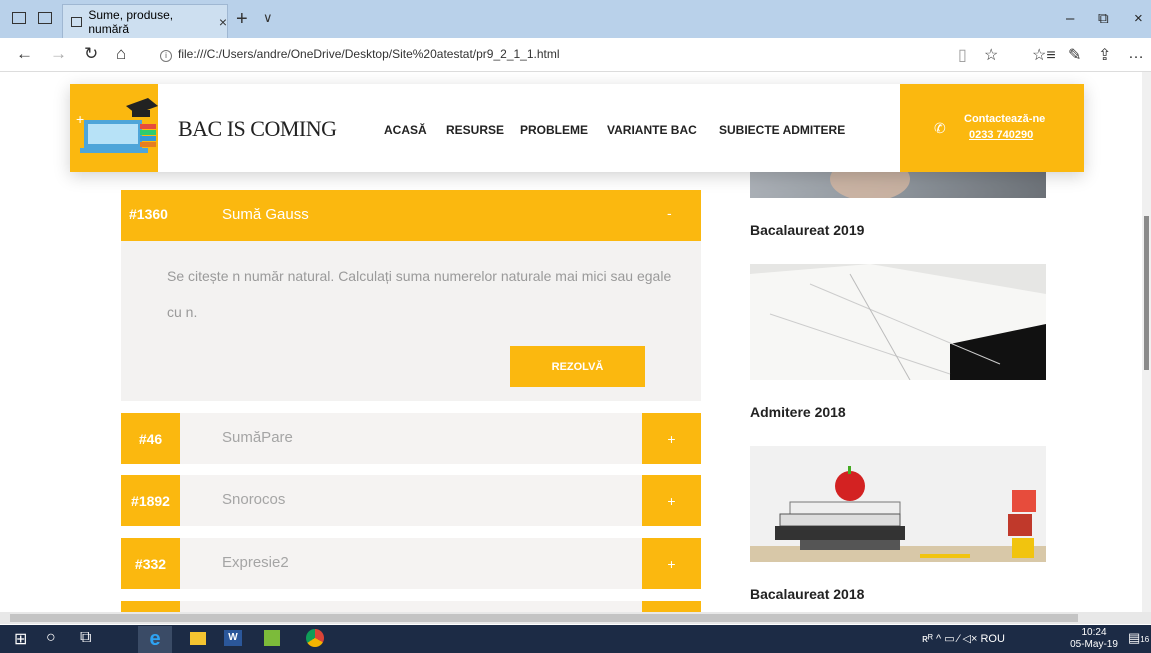 The height and width of the screenshot is (653, 1151). What do you see at coordinates (807, 230) in the screenshot?
I see `card-title: Bacalaureat 2019` at bounding box center [807, 230].